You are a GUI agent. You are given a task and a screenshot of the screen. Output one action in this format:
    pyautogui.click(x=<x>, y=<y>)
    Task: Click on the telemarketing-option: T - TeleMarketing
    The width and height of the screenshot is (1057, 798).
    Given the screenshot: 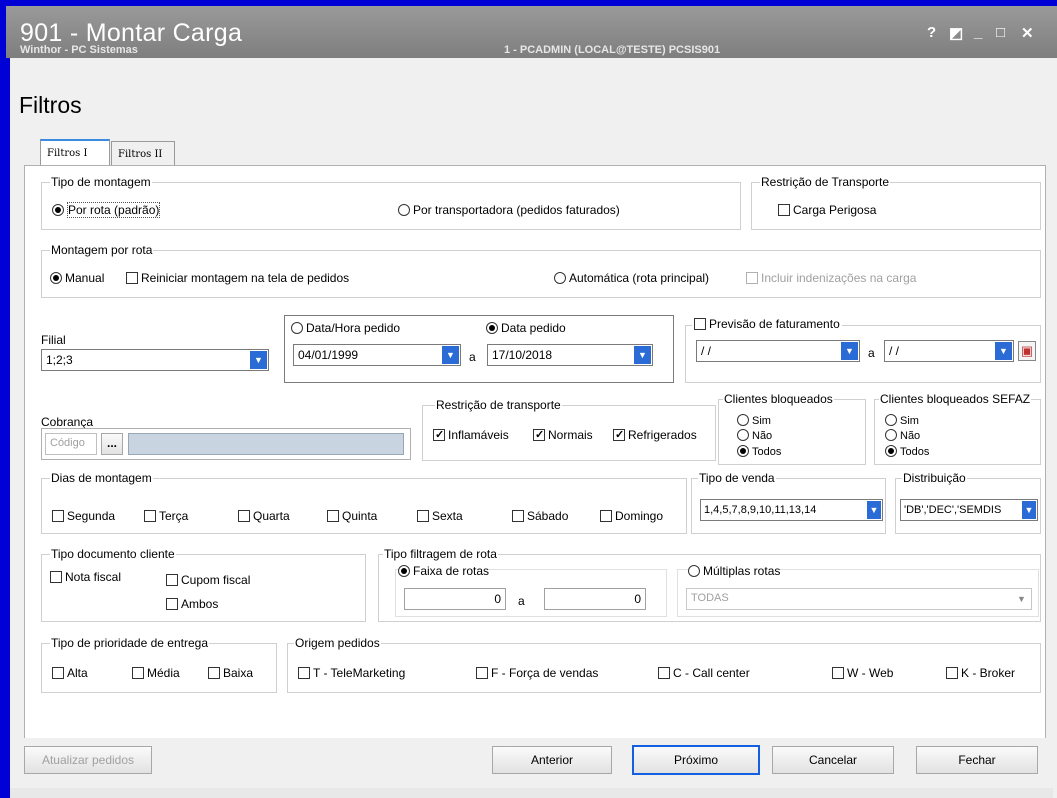 What is the action you would take?
    pyautogui.click(x=351, y=673)
    